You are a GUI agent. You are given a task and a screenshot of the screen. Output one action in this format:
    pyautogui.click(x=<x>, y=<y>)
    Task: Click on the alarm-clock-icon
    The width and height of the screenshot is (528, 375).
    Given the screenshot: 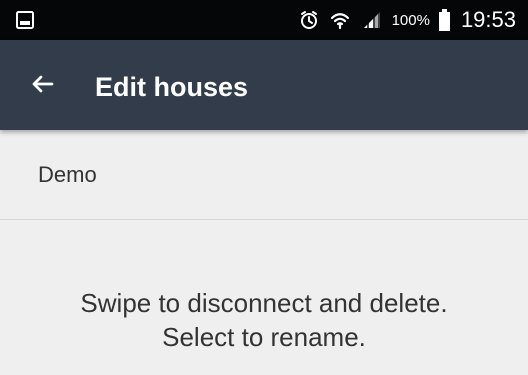 What is the action you would take?
    pyautogui.click(x=309, y=20)
    